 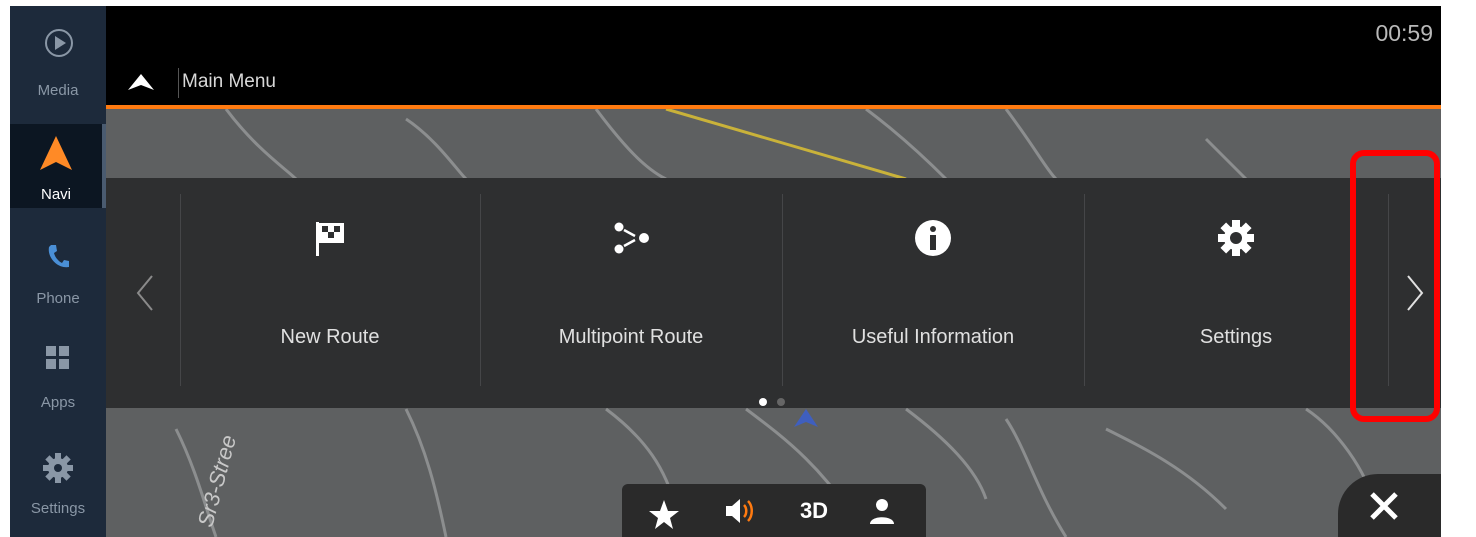 I want to click on menu-item-settings: Settings, so click(x=1236, y=293).